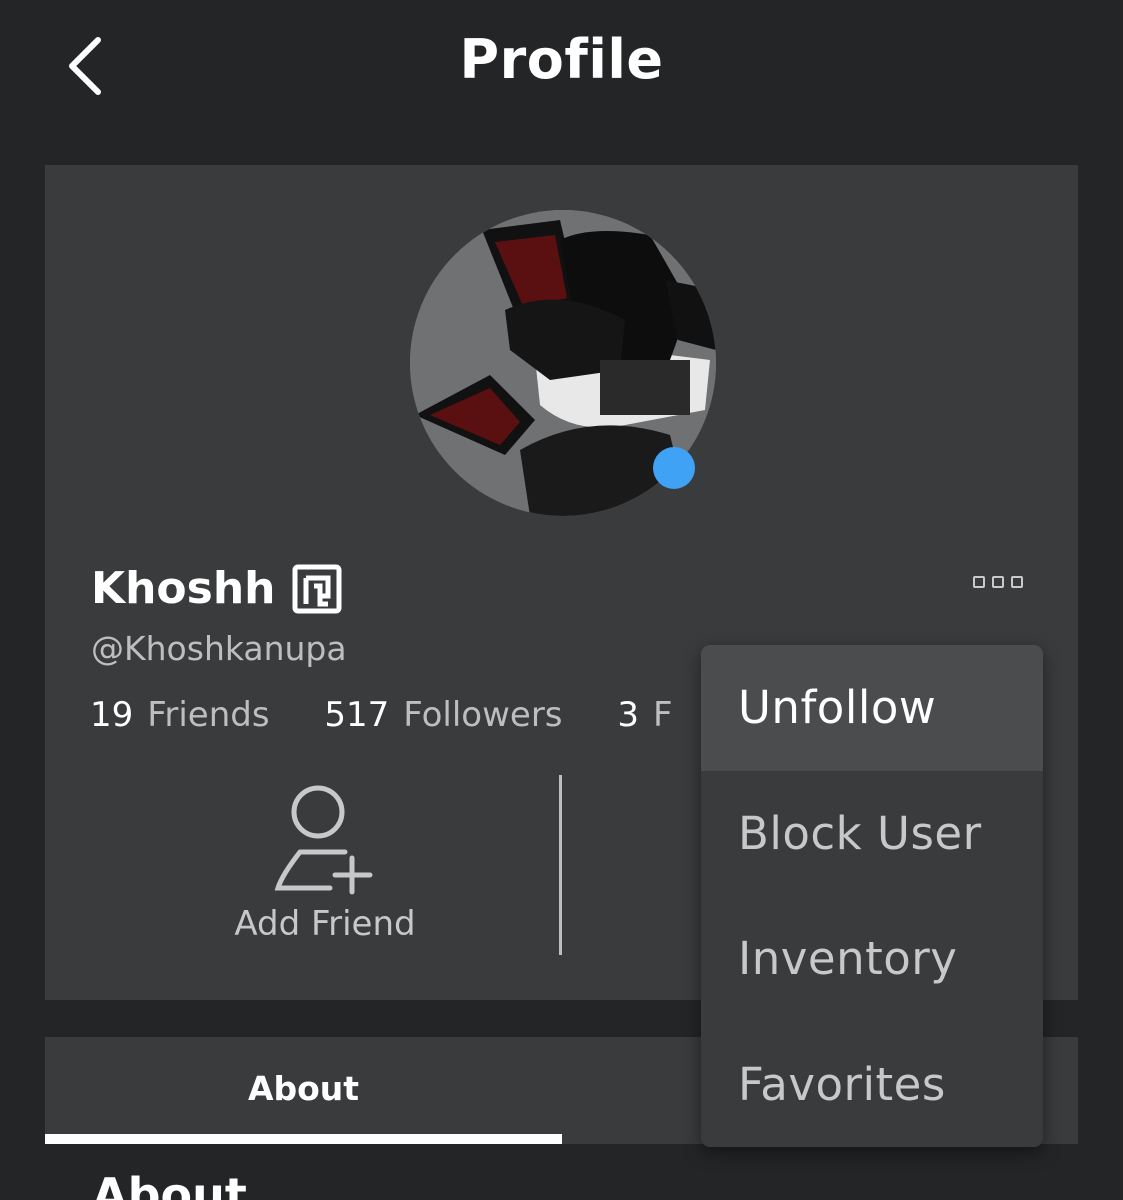 This screenshot has height=1200, width=1123. I want to click on menu-item-inventory: Inventory, so click(872, 959).